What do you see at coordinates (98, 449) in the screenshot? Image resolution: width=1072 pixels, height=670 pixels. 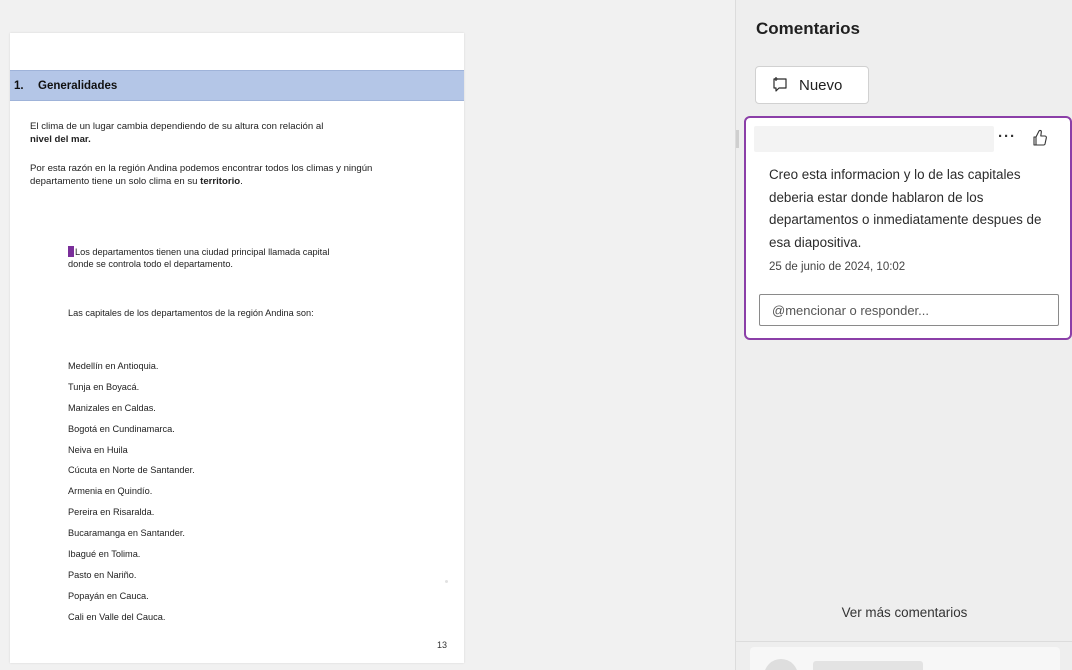 I see `list-item: Neiva en Huila` at bounding box center [98, 449].